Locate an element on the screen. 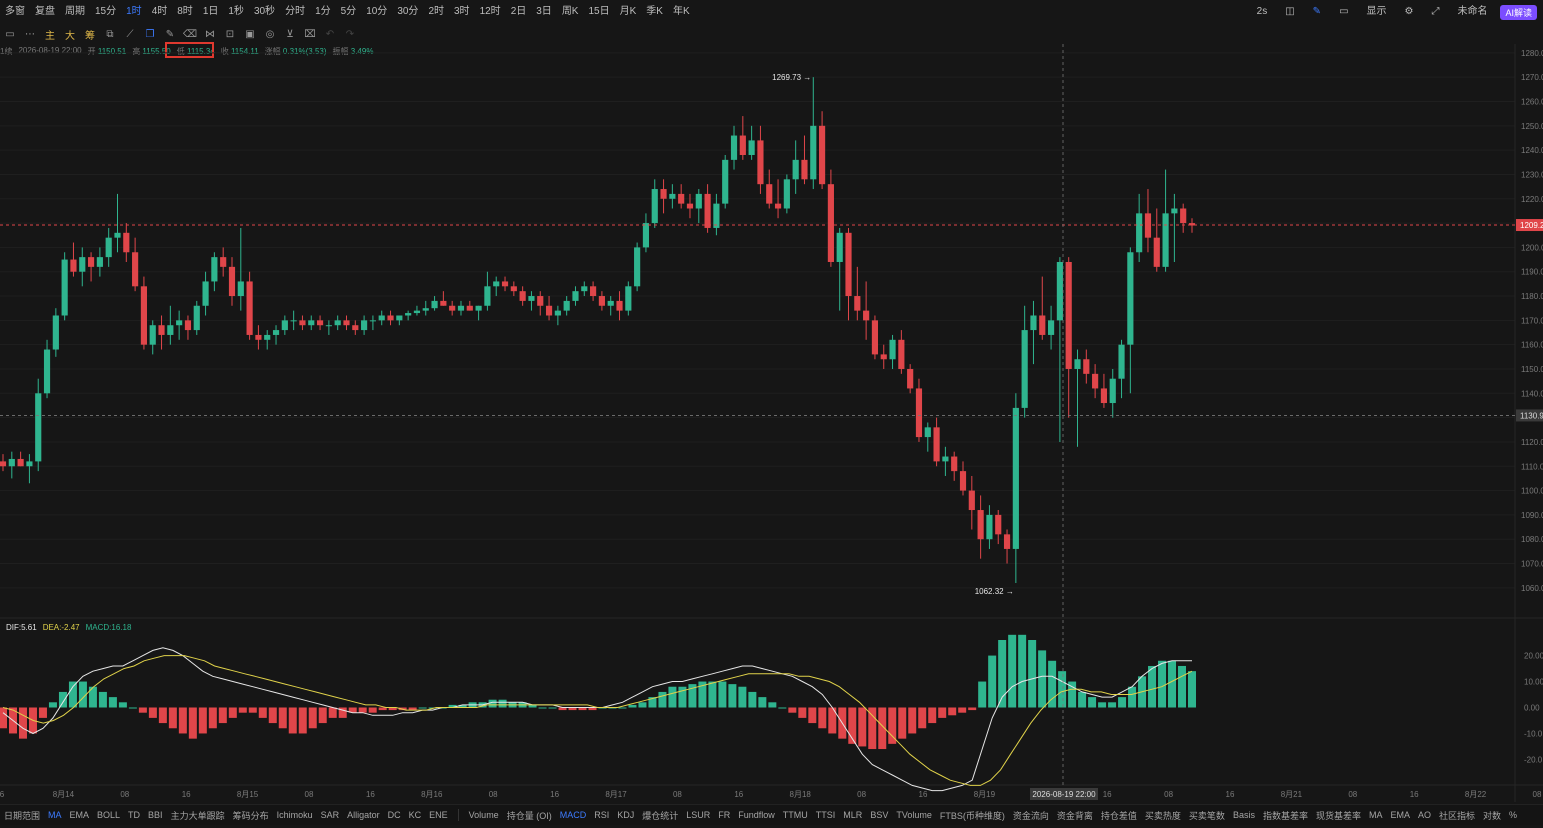 This screenshot has height=828, width=1543. sub-indicator-9: TTMU is located at coordinates (795, 815).